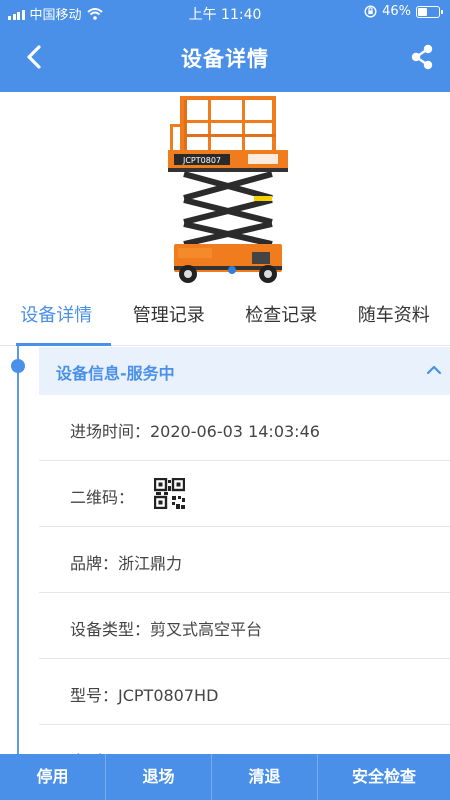  What do you see at coordinates (102, 497) in the screenshot?
I see `qr-code-label: 二维码：` at bounding box center [102, 497].